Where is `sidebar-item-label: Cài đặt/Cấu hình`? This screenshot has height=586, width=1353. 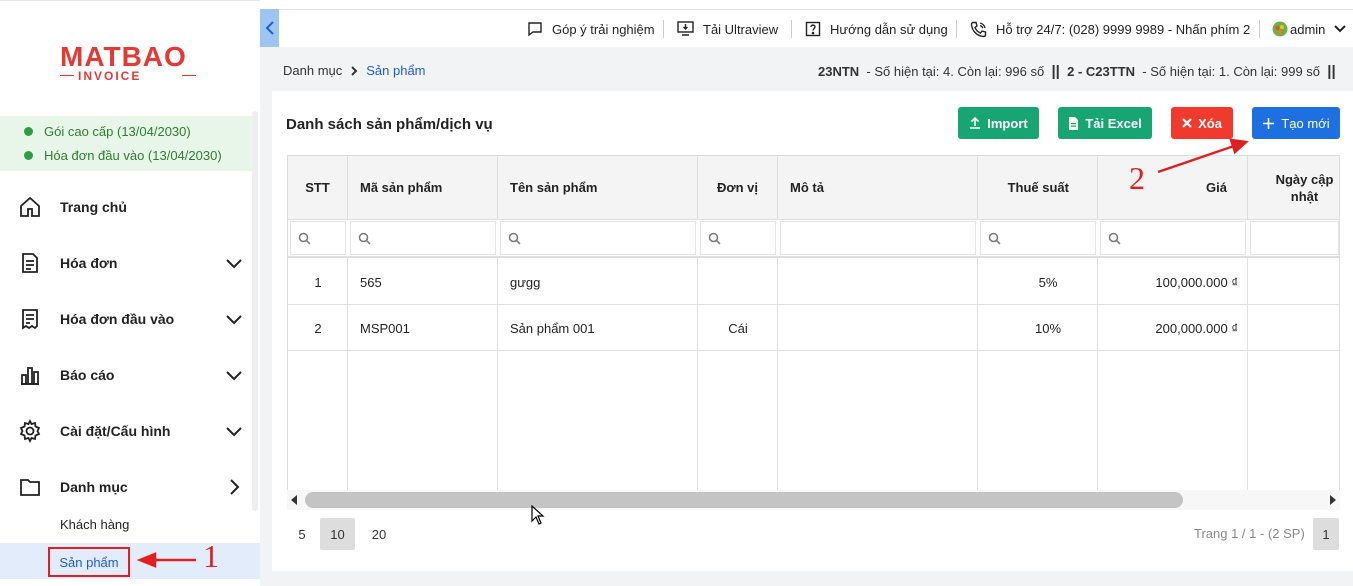 sidebar-item-label: Cài đặt/Cấu hình is located at coordinates (115, 431).